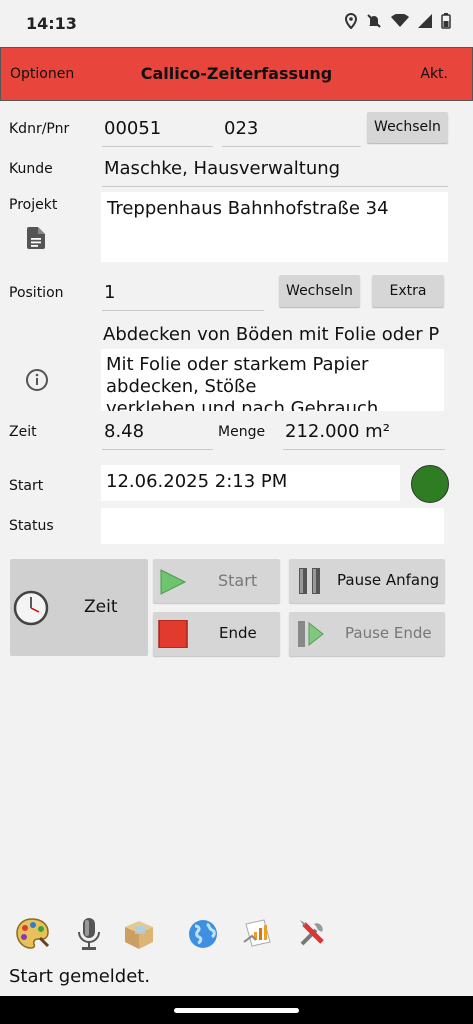  Describe the element at coordinates (101, 607) in the screenshot. I see `zeit-button-label: Zeit` at that location.